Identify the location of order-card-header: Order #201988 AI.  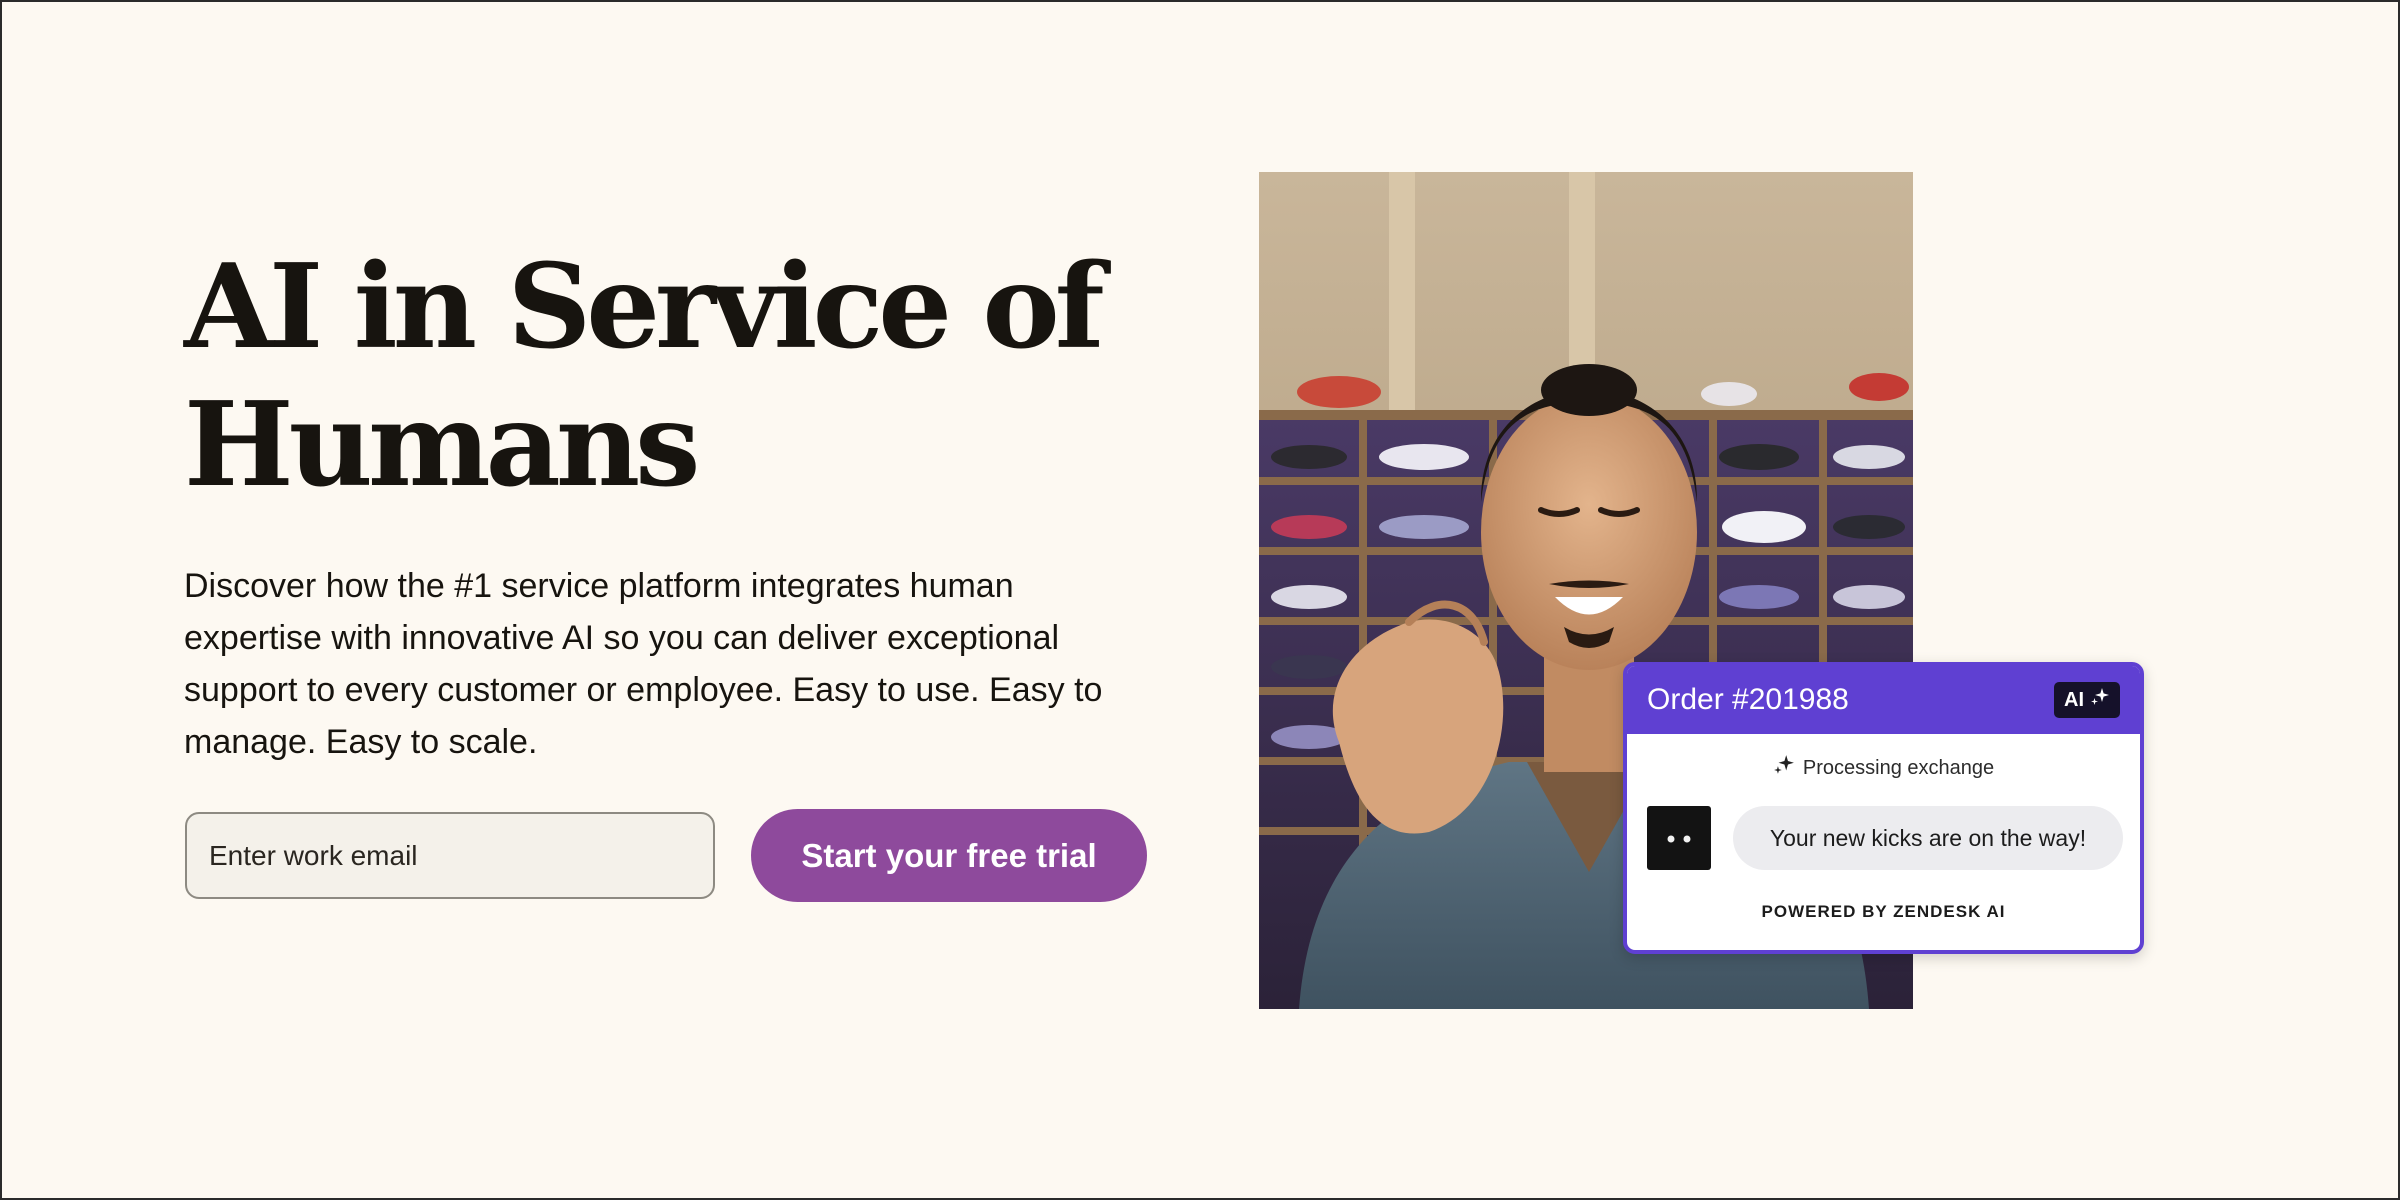
(1883, 700).